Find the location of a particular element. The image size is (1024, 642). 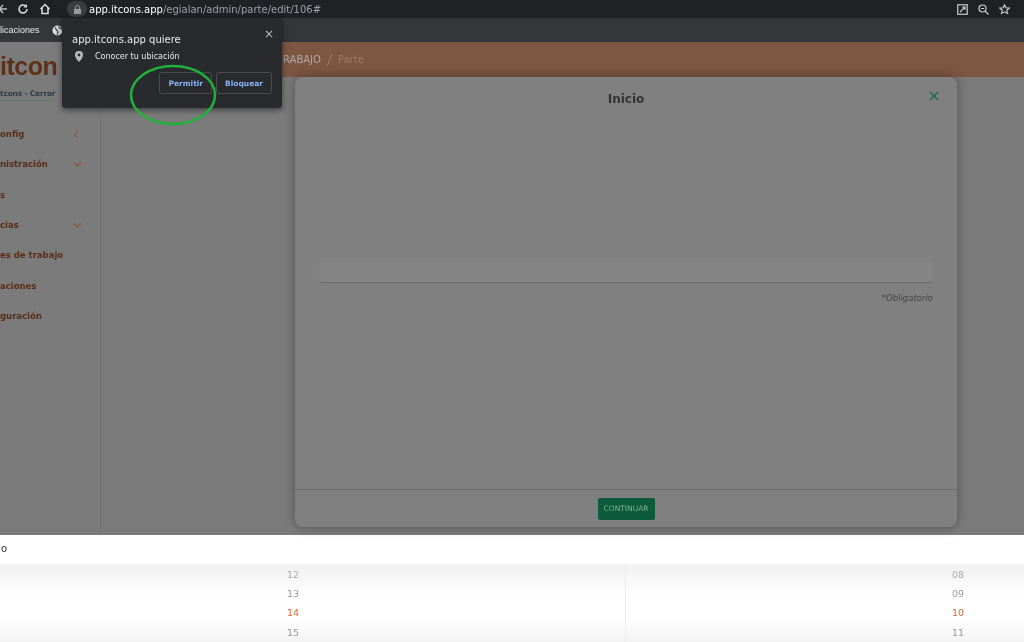

picker-option: 12 is located at coordinates (292, 574).